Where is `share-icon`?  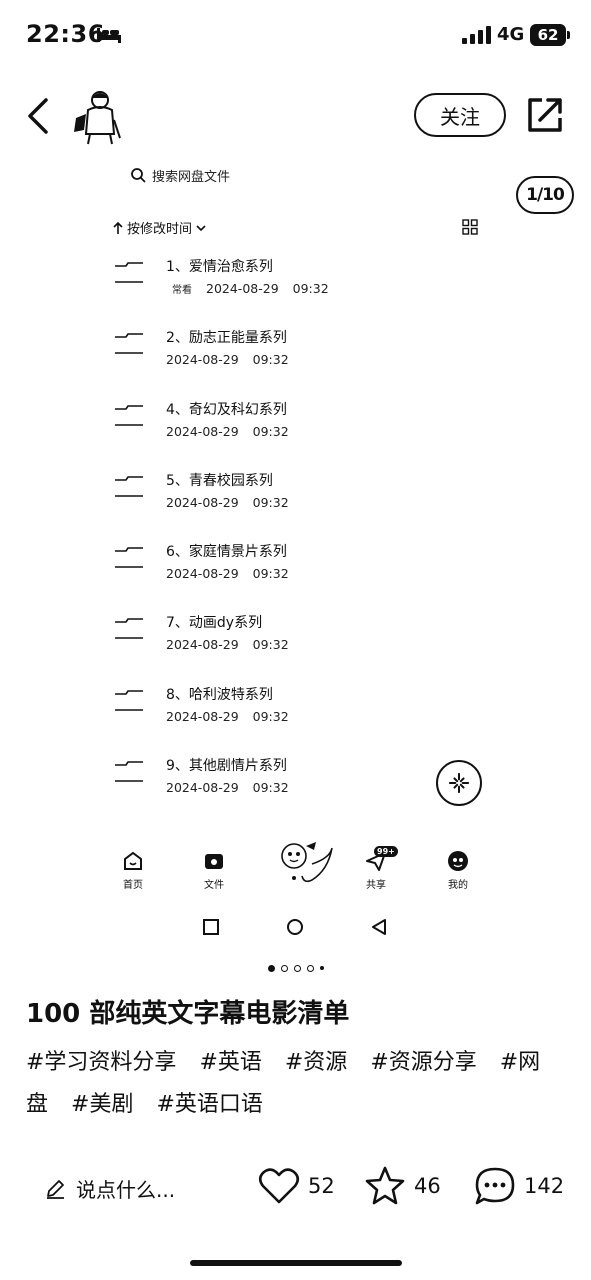
share-icon is located at coordinates (545, 115).